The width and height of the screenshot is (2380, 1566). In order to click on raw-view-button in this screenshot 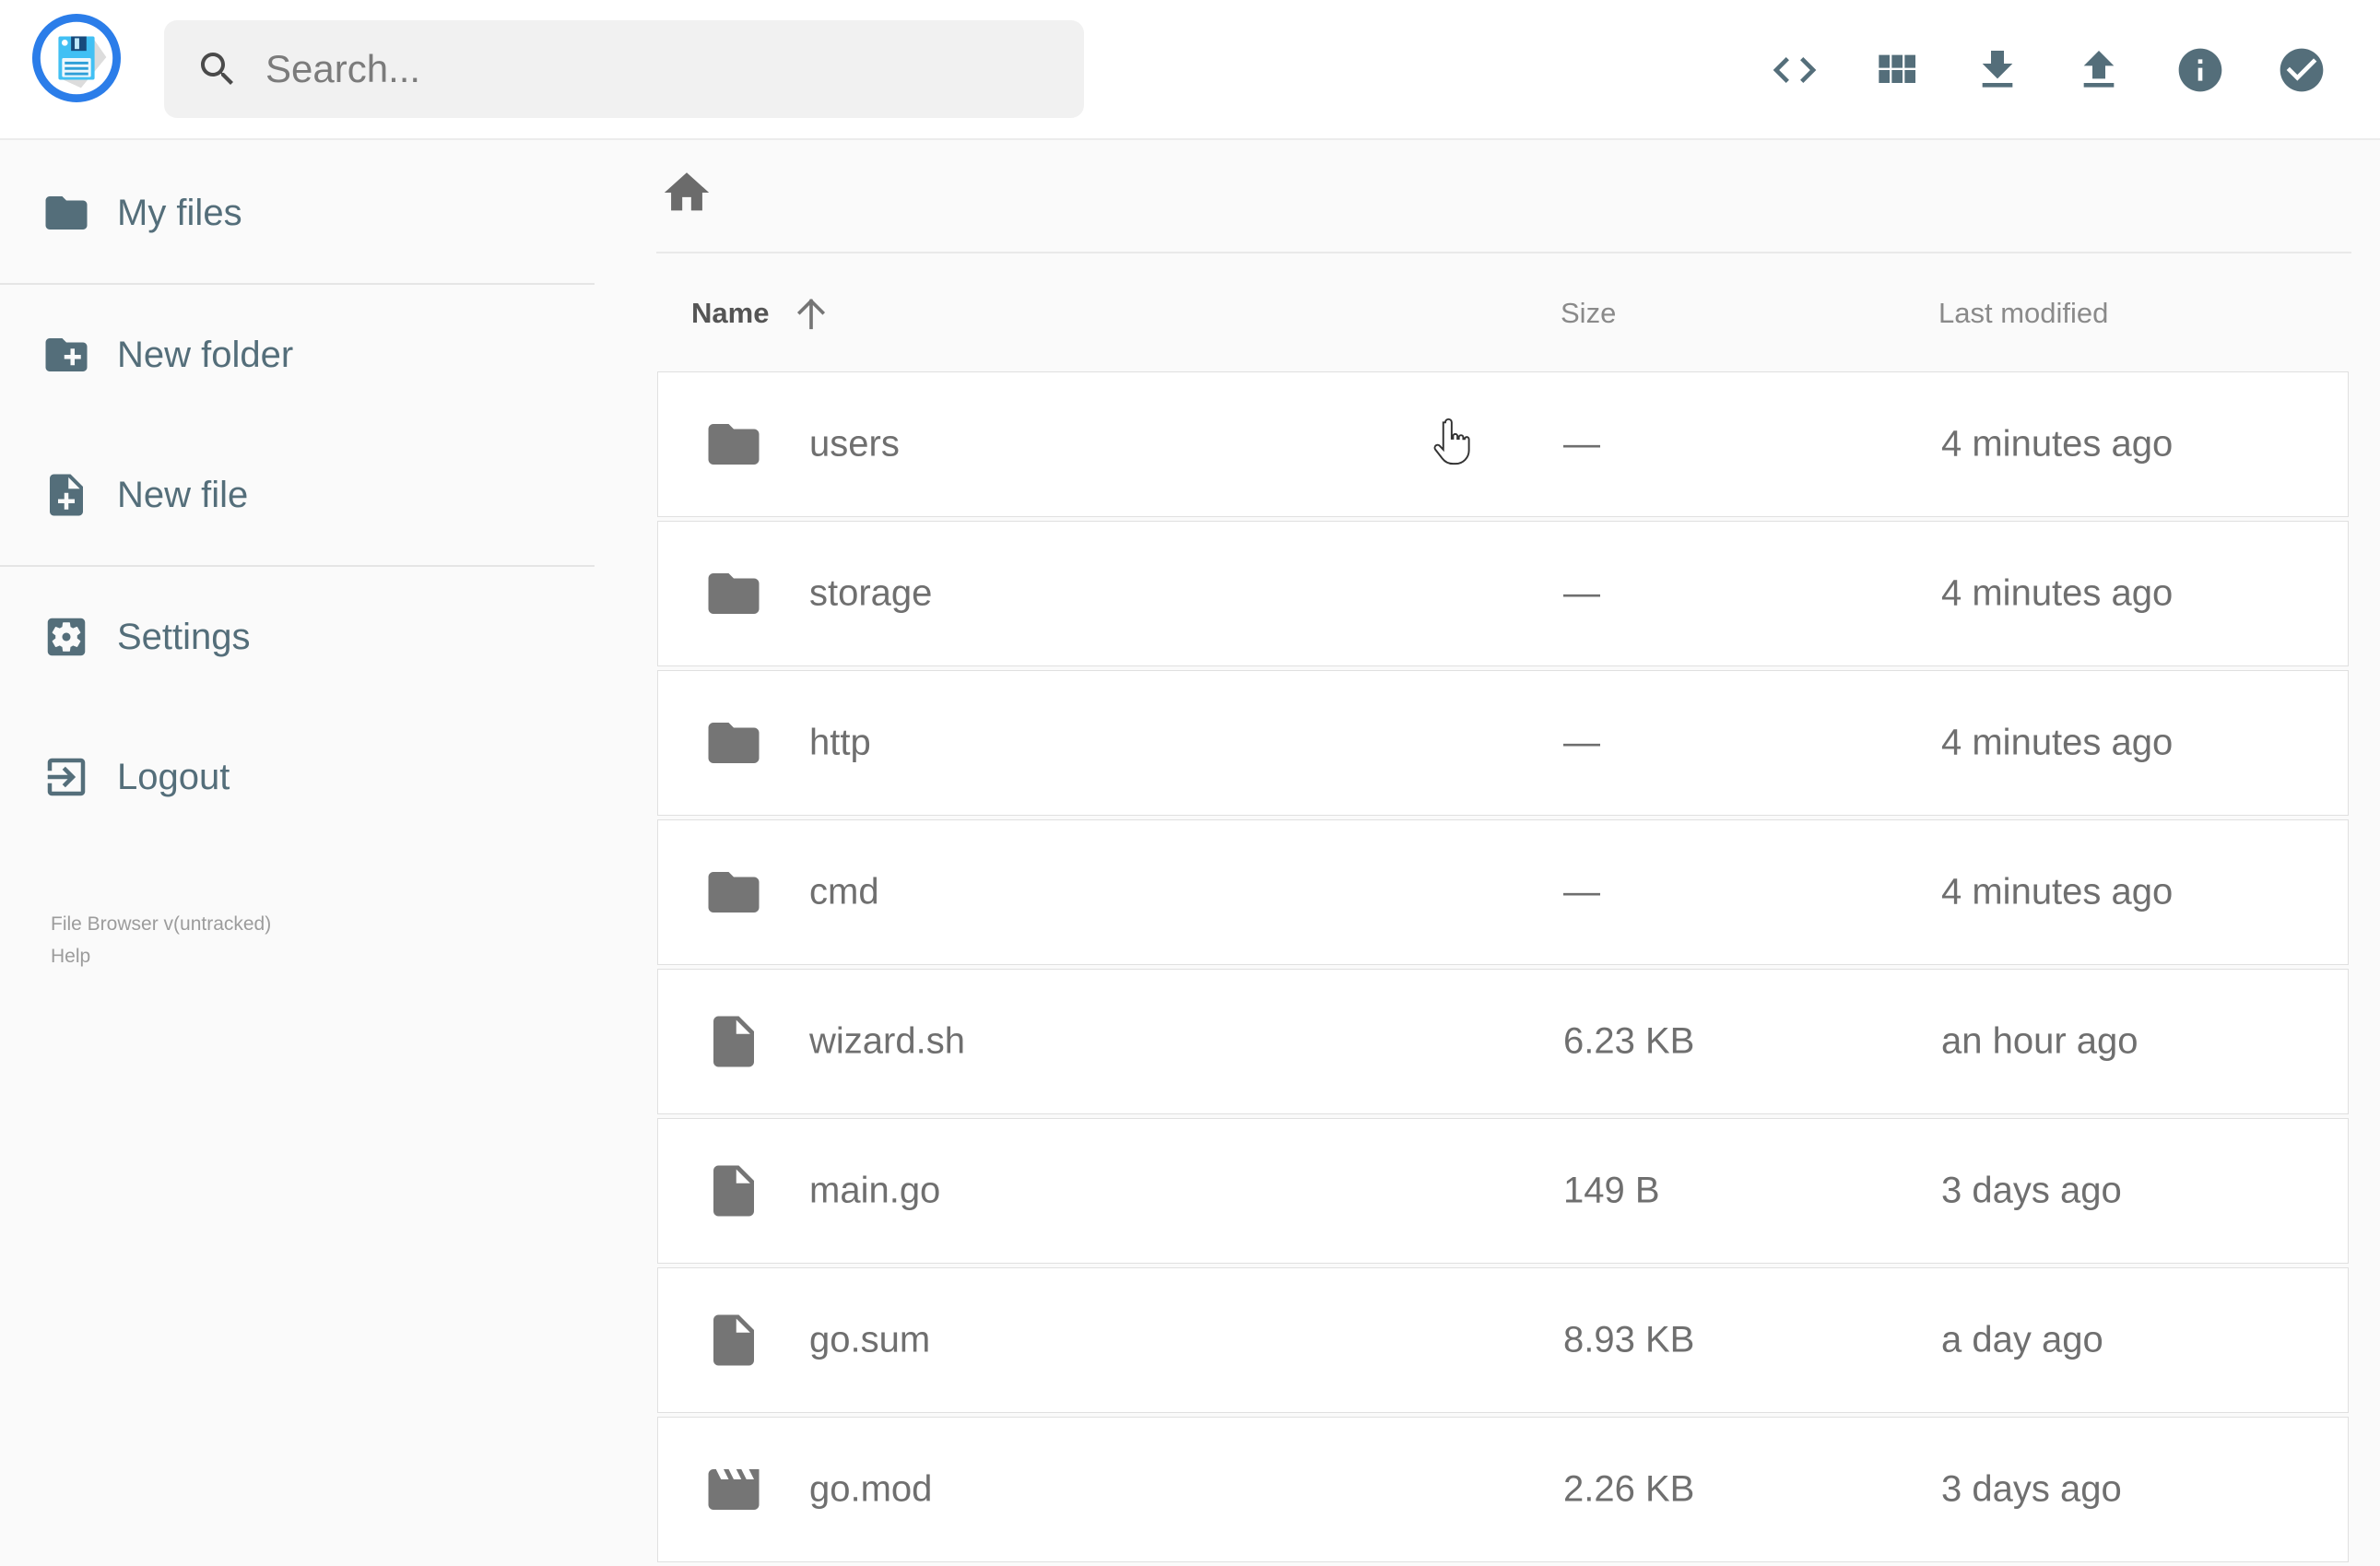, I will do `click(1794, 70)`.